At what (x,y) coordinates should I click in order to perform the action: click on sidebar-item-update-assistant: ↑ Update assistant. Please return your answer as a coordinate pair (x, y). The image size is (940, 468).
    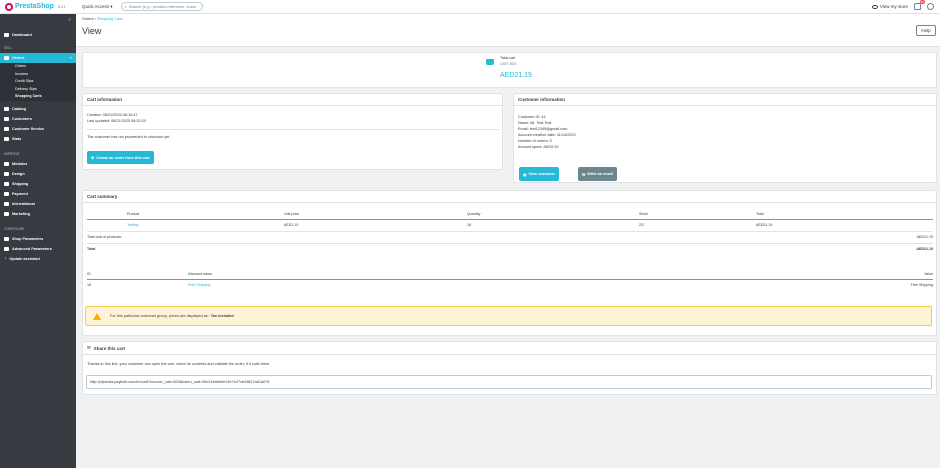
    Looking at the image, I should click on (38, 259).